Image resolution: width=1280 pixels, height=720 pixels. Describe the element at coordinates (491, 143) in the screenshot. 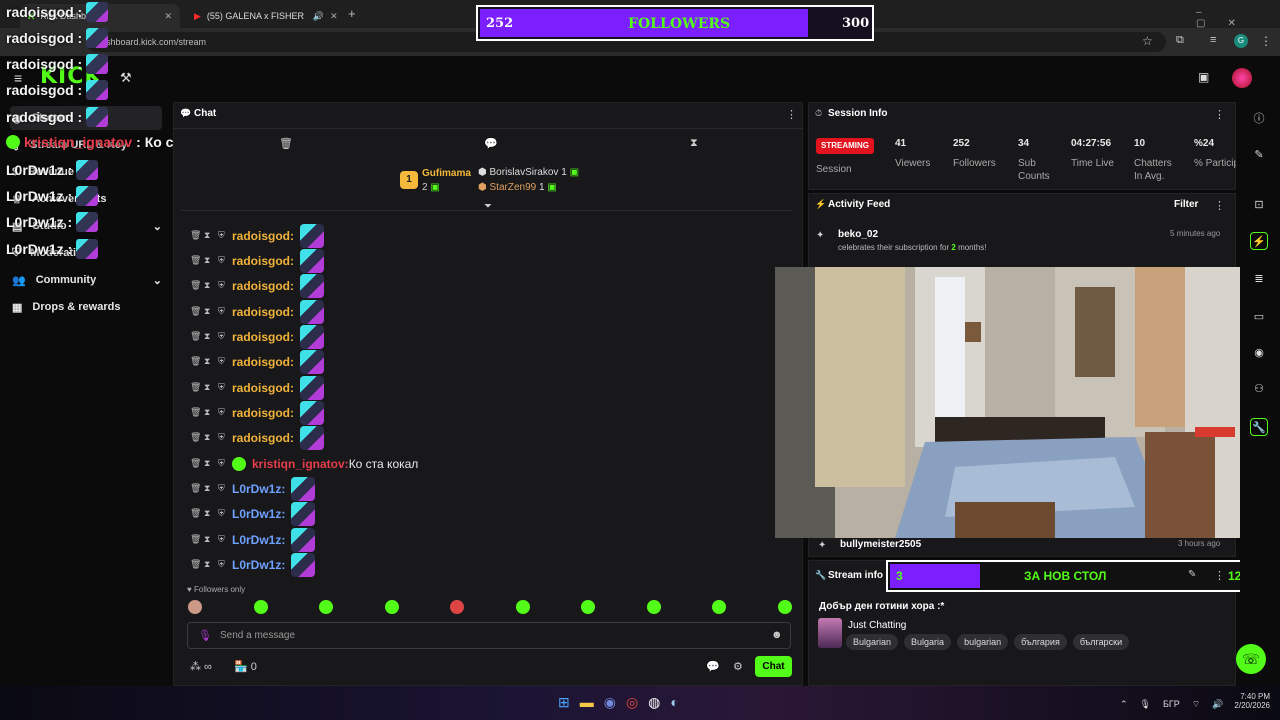

I see `chat-mode-icon: 💬` at that location.